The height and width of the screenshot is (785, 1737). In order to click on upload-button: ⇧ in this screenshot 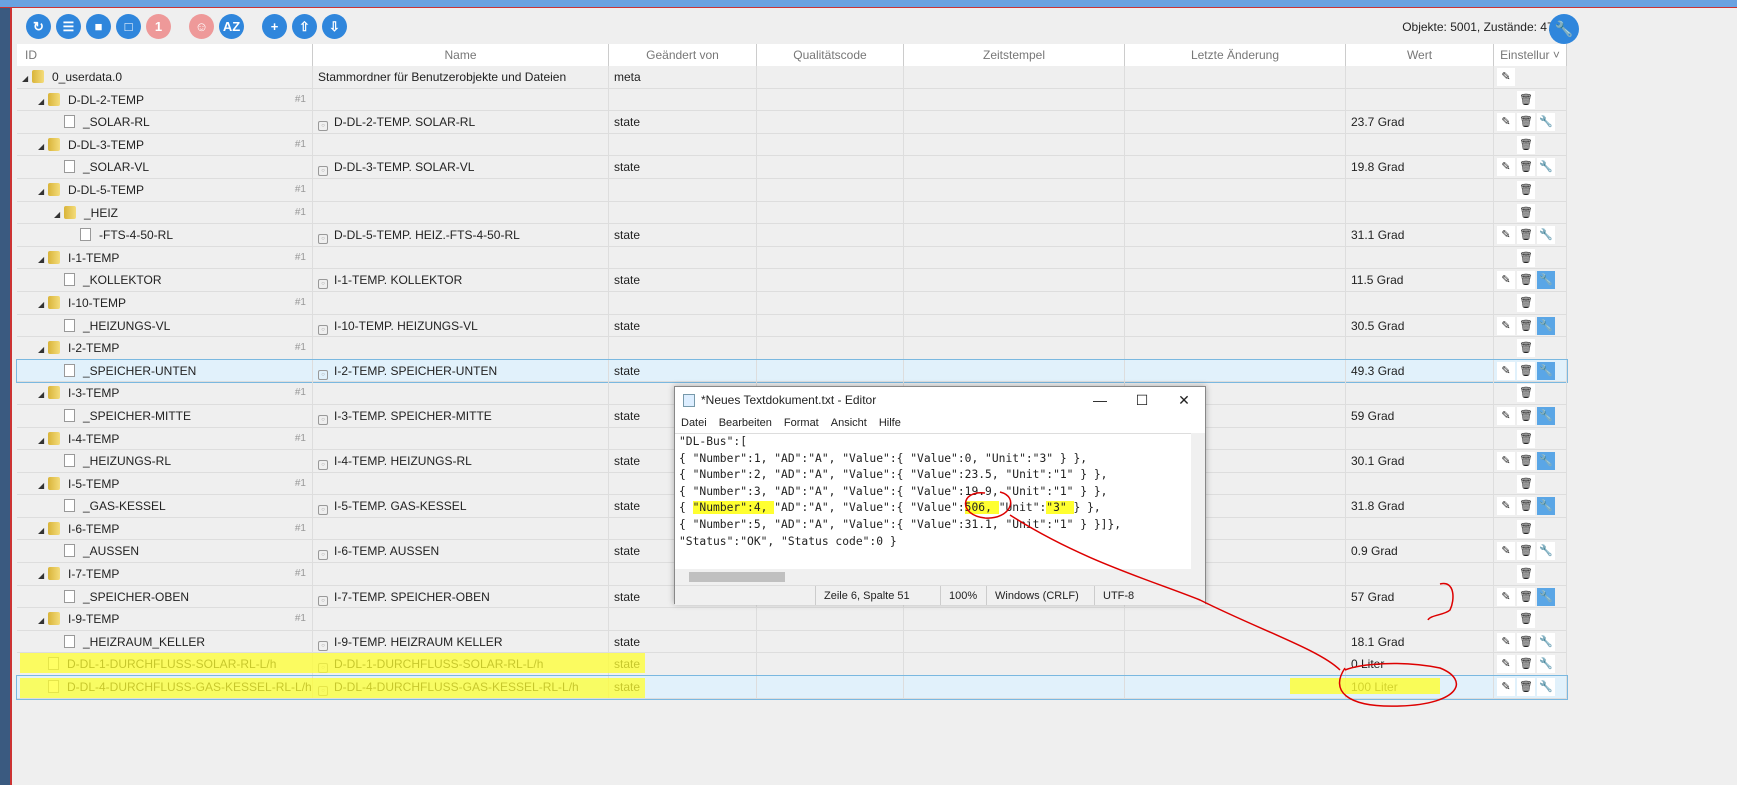, I will do `click(304, 26)`.